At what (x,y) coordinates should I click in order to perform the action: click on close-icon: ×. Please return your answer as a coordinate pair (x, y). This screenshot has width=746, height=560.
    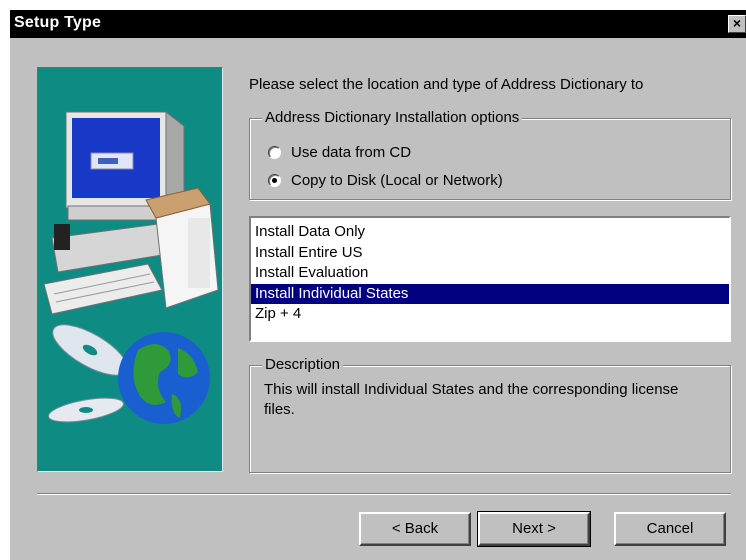
    Looking at the image, I should click on (737, 23).